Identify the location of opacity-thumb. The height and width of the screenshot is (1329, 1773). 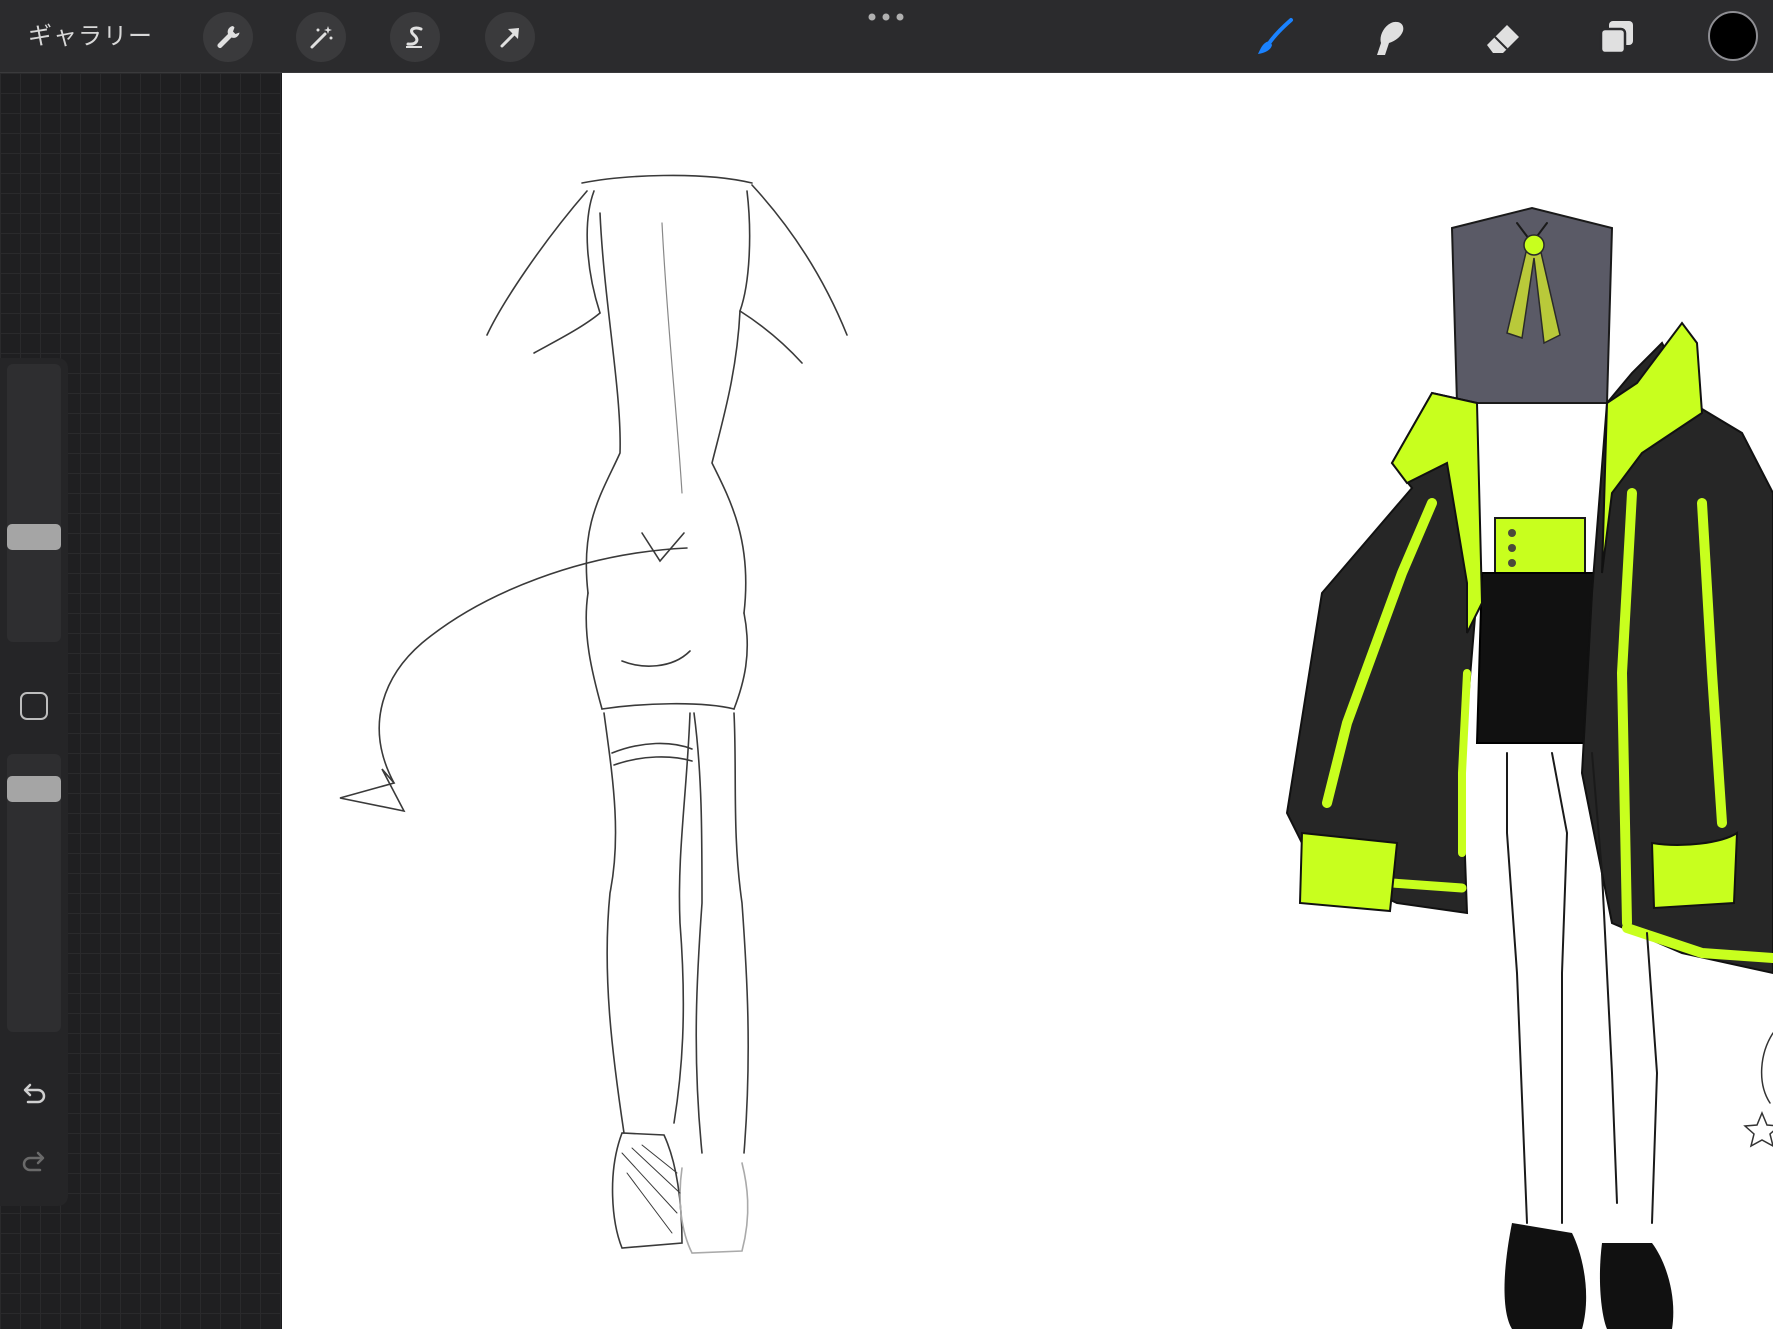
(34, 789).